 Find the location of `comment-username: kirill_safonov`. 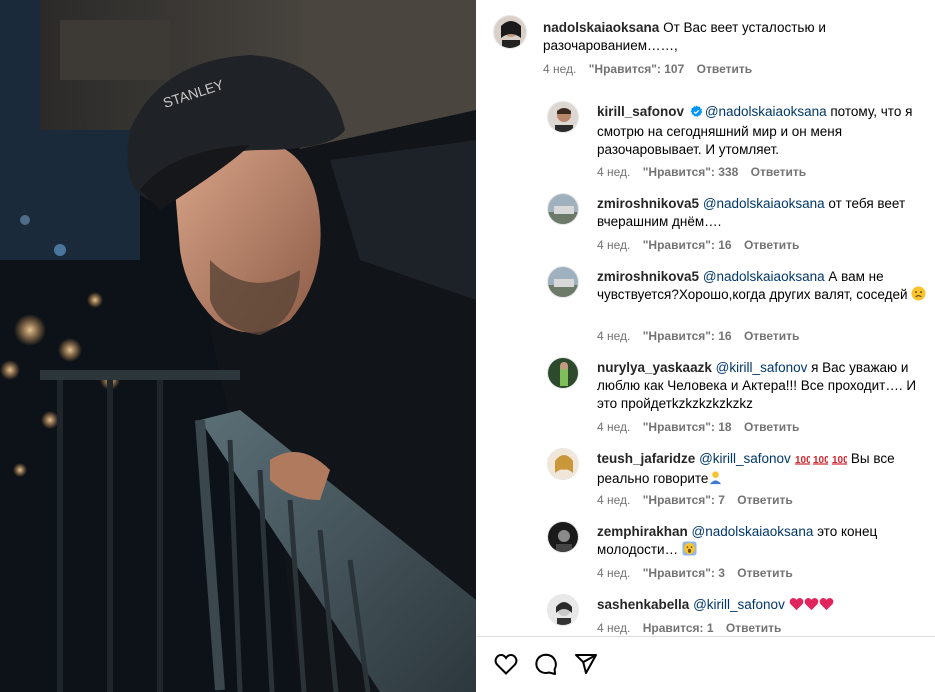

comment-username: kirill_safonov is located at coordinates (640, 111).